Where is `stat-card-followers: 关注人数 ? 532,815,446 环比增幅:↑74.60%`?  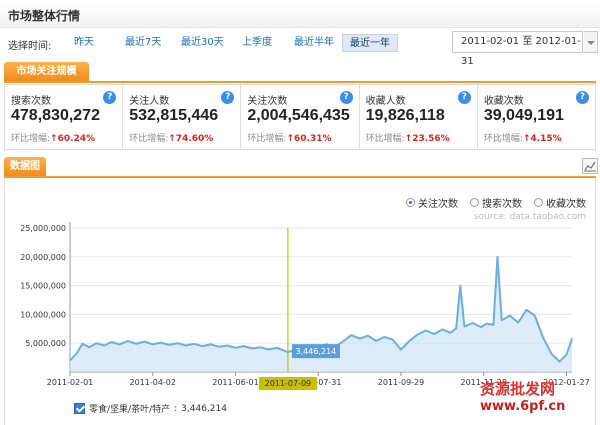 stat-card-followers: 关注人数 ? 532,815,446 环比增幅:↑74.60% is located at coordinates (182, 117).